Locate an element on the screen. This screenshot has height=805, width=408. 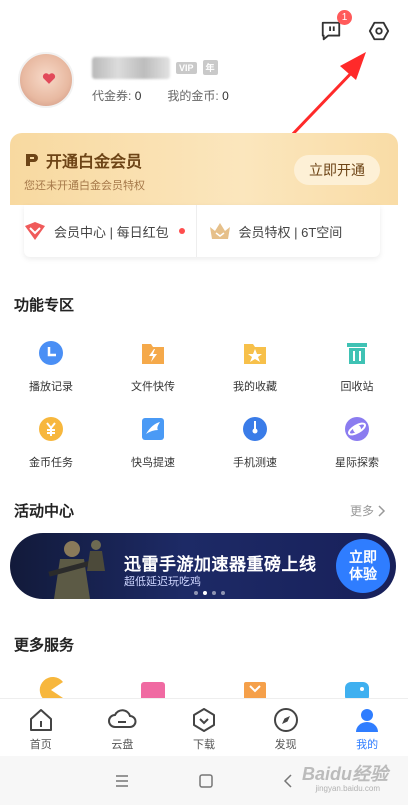
service-pink-card-icon is located at coordinates (153, 687).